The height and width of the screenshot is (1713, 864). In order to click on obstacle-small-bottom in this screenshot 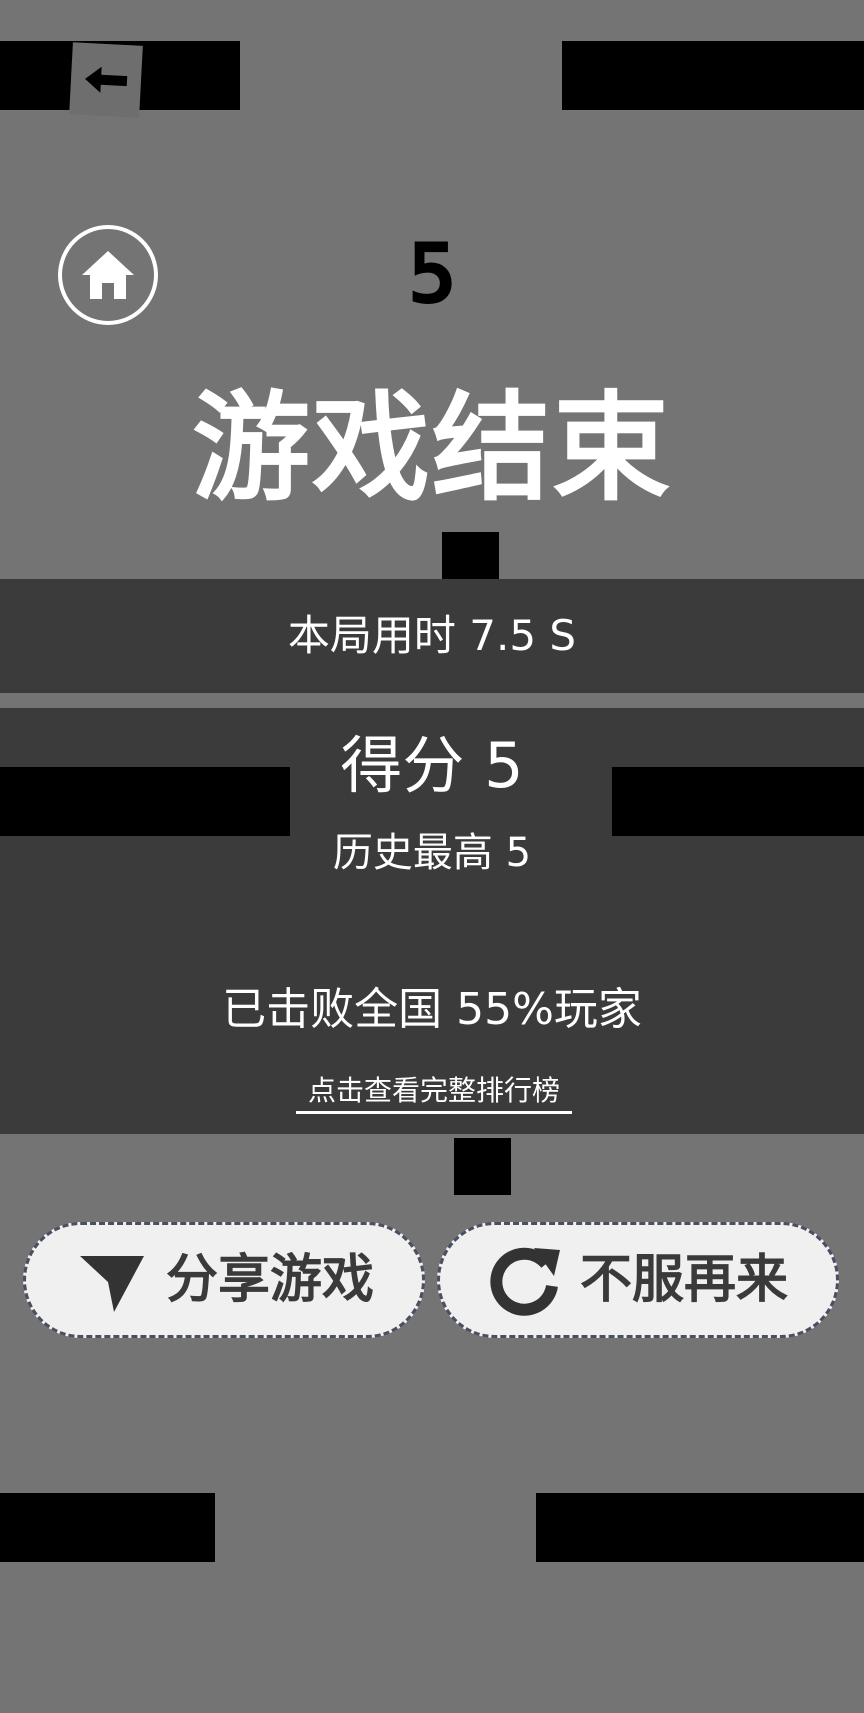, I will do `click(482, 1166)`.